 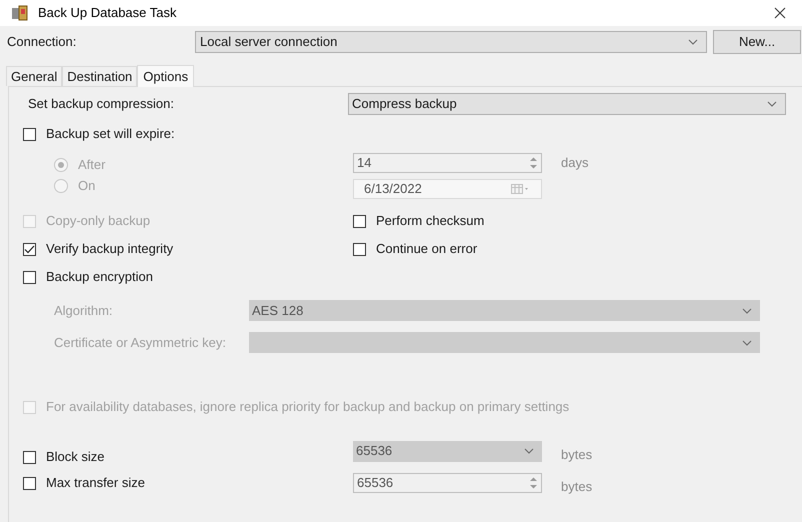 What do you see at coordinates (95, 483) in the screenshot?
I see `checkbox-label: Max transfer size` at bounding box center [95, 483].